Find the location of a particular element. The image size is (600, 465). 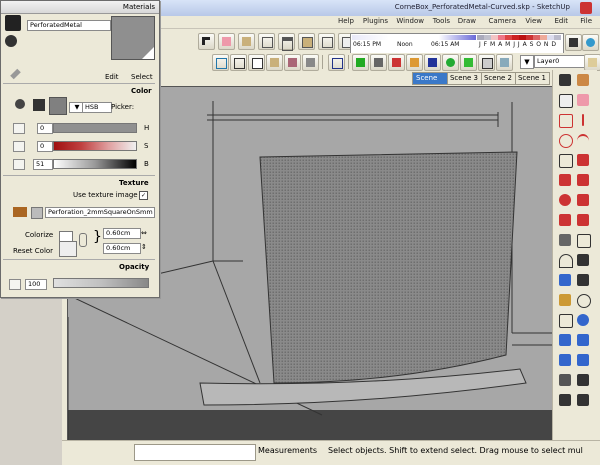

time-slider is located at coordinates (414, 37).